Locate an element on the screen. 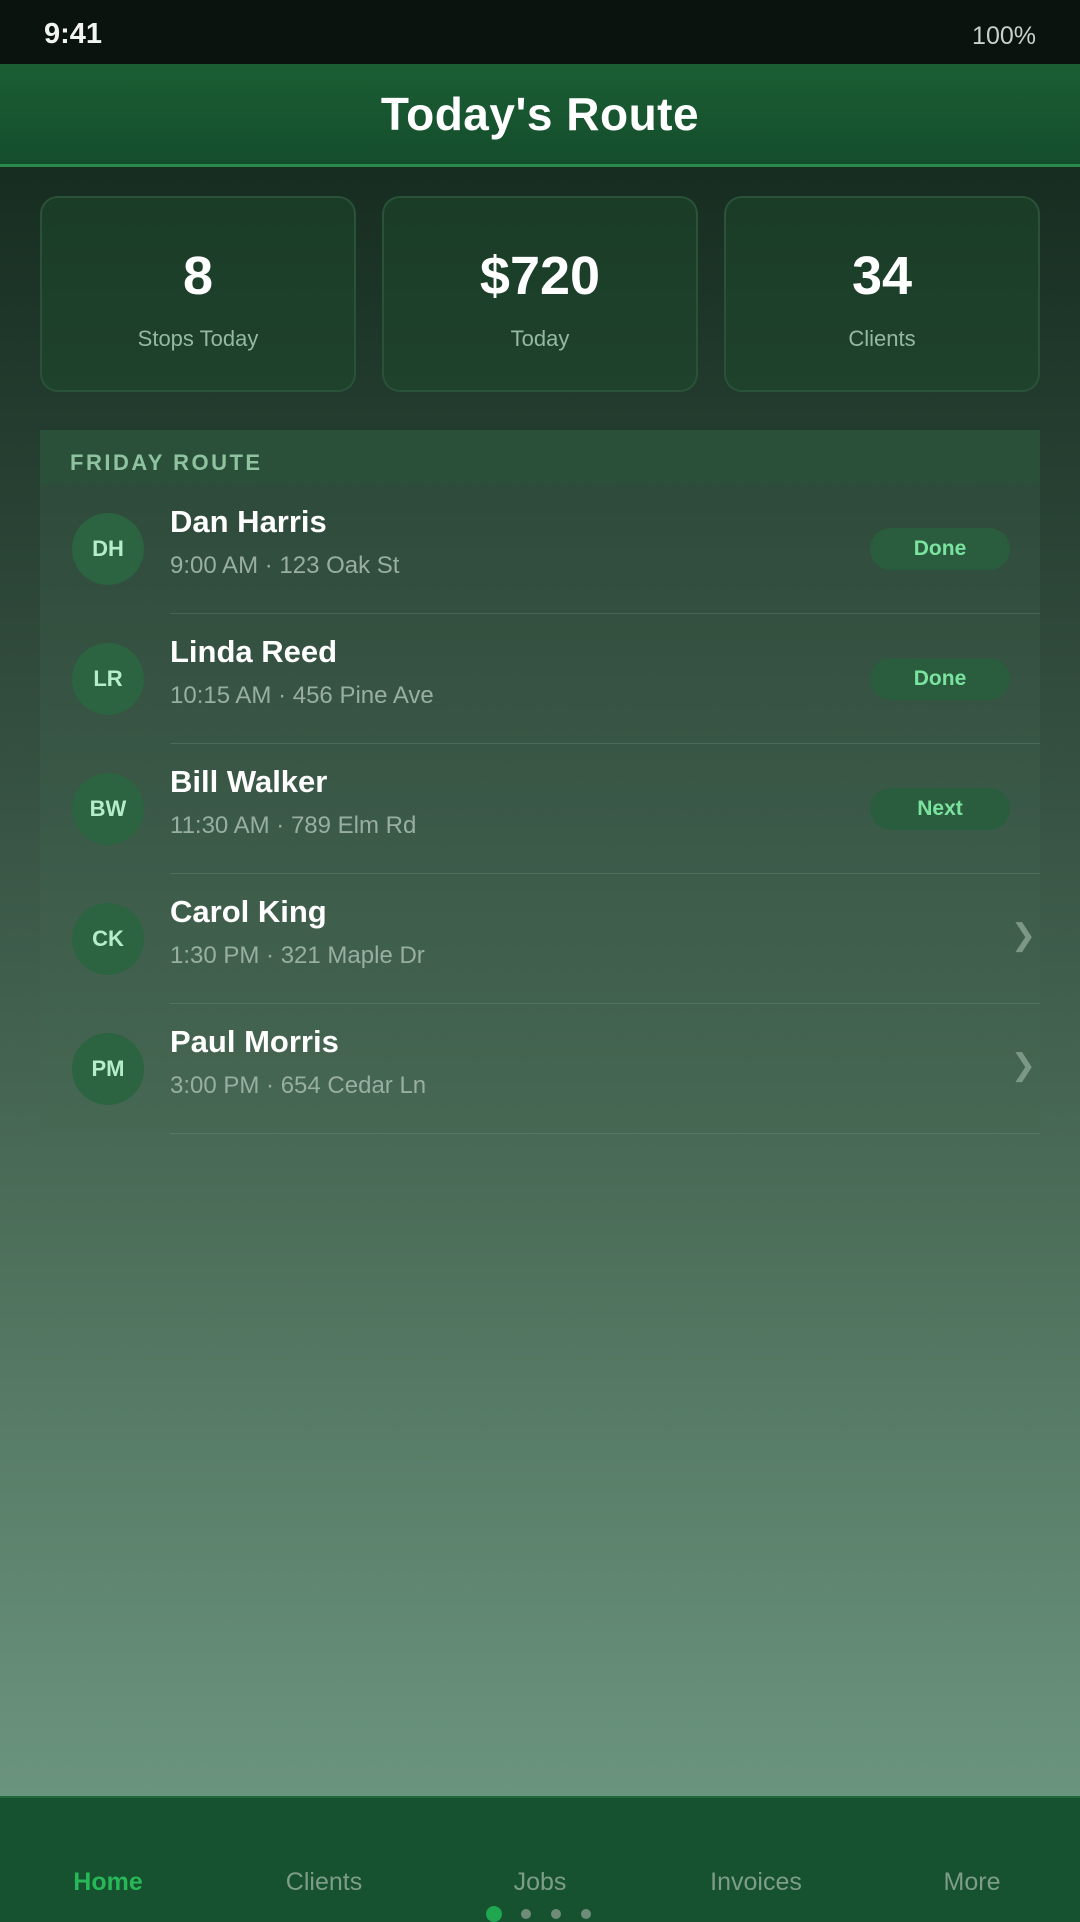 The image size is (1080, 1922). stat-label: Stops Today is located at coordinates (198, 338).